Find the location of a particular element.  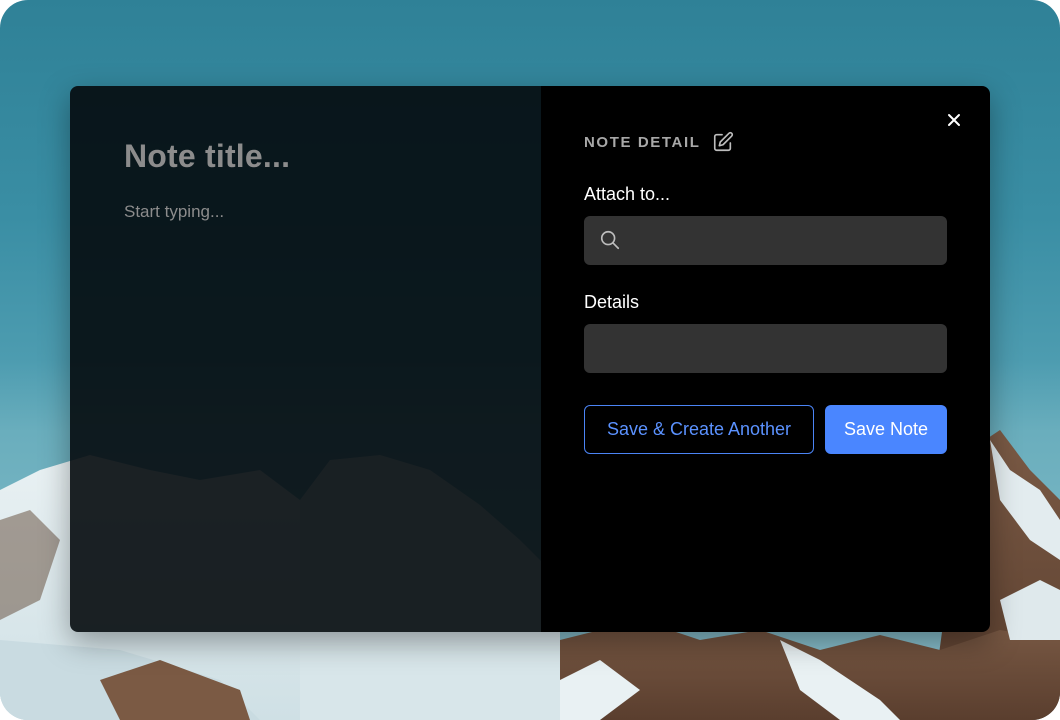

detail-heading: NOTE DETAIL is located at coordinates (659, 142).